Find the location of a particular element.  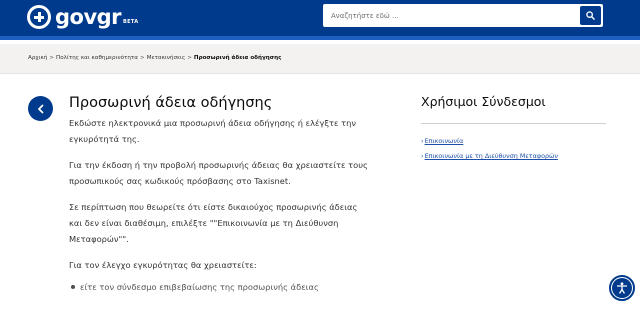

top-header: govgr BETA is located at coordinates (320, 20).